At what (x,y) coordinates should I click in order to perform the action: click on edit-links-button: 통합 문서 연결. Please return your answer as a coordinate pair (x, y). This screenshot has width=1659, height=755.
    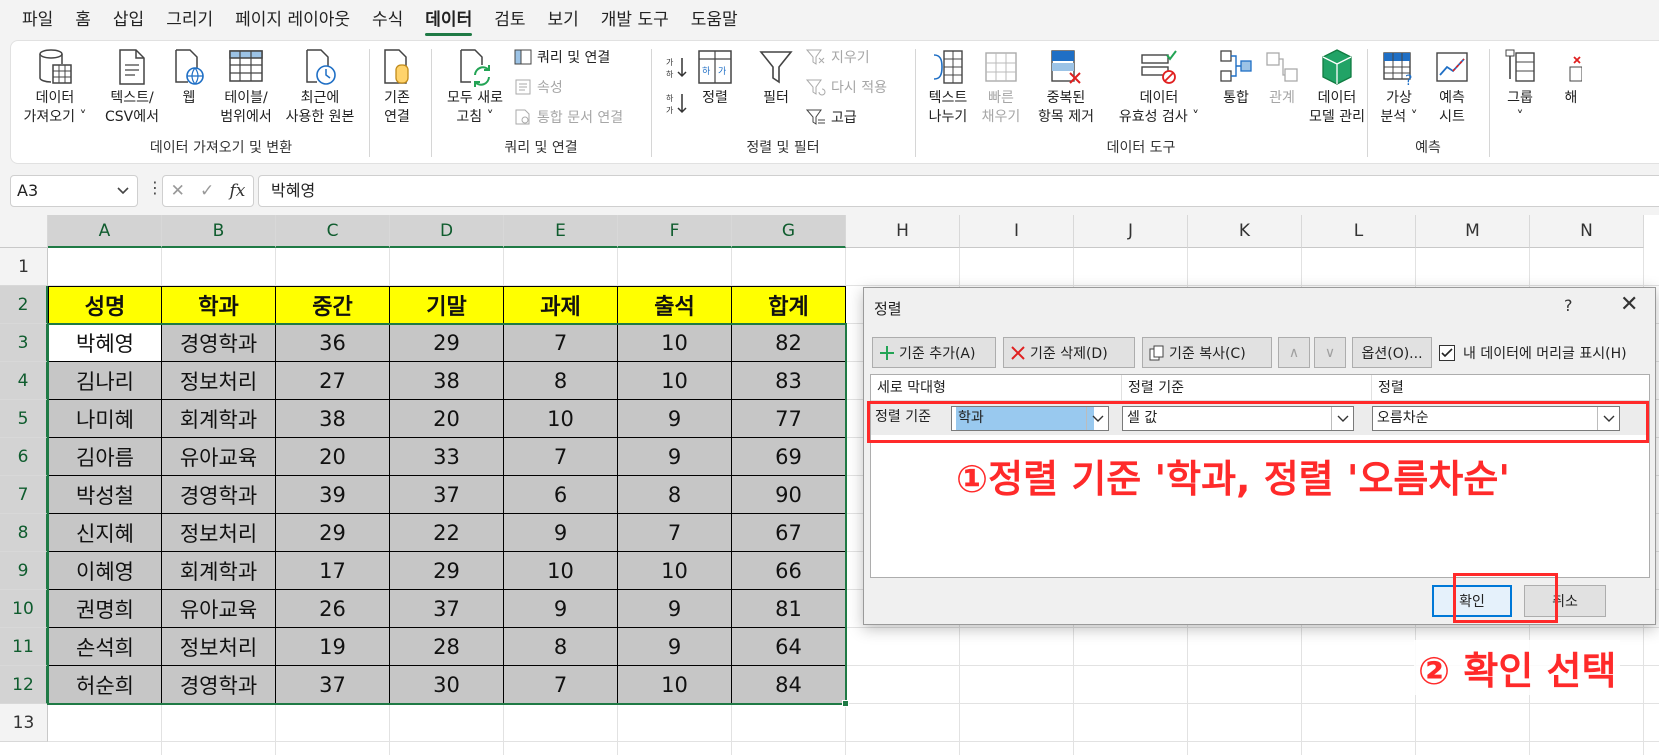
    Looking at the image, I should click on (568, 117).